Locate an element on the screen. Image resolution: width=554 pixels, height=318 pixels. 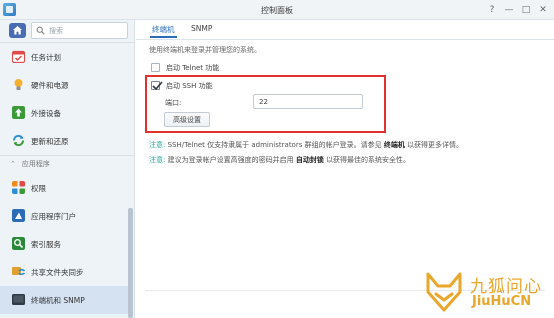
watermark-subtext: JiuHuCN is located at coordinates (502, 301).